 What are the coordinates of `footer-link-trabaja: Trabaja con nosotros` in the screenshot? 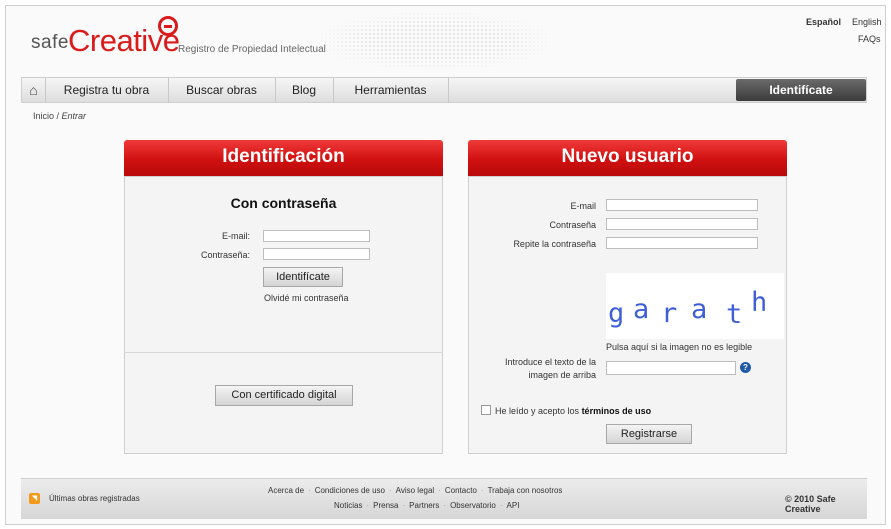 It's located at (525, 490).